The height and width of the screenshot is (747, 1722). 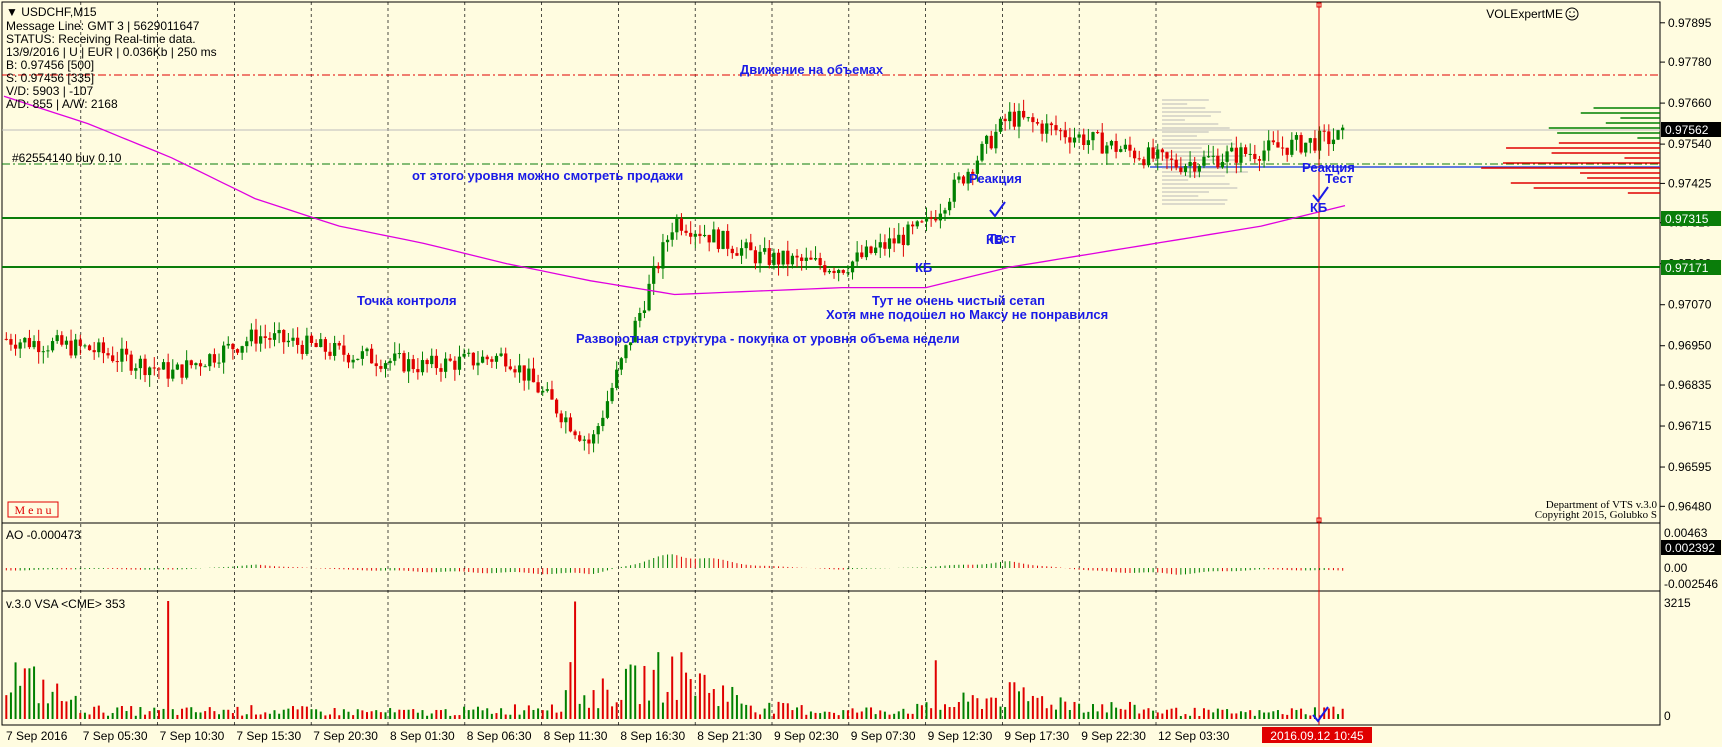 I want to click on credit-line-2: Copyright 2015, Golubko S, so click(x=1596, y=515).